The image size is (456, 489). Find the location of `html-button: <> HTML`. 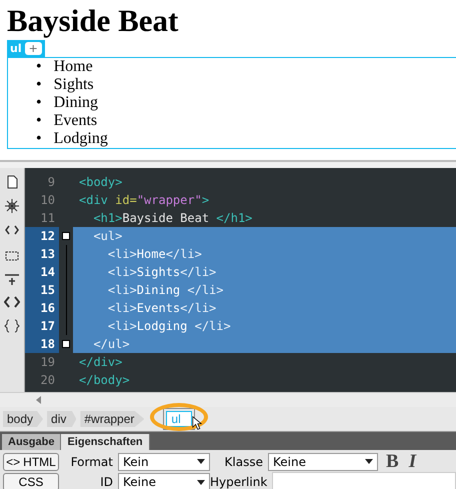

html-button: <> HTML is located at coordinates (31, 461).